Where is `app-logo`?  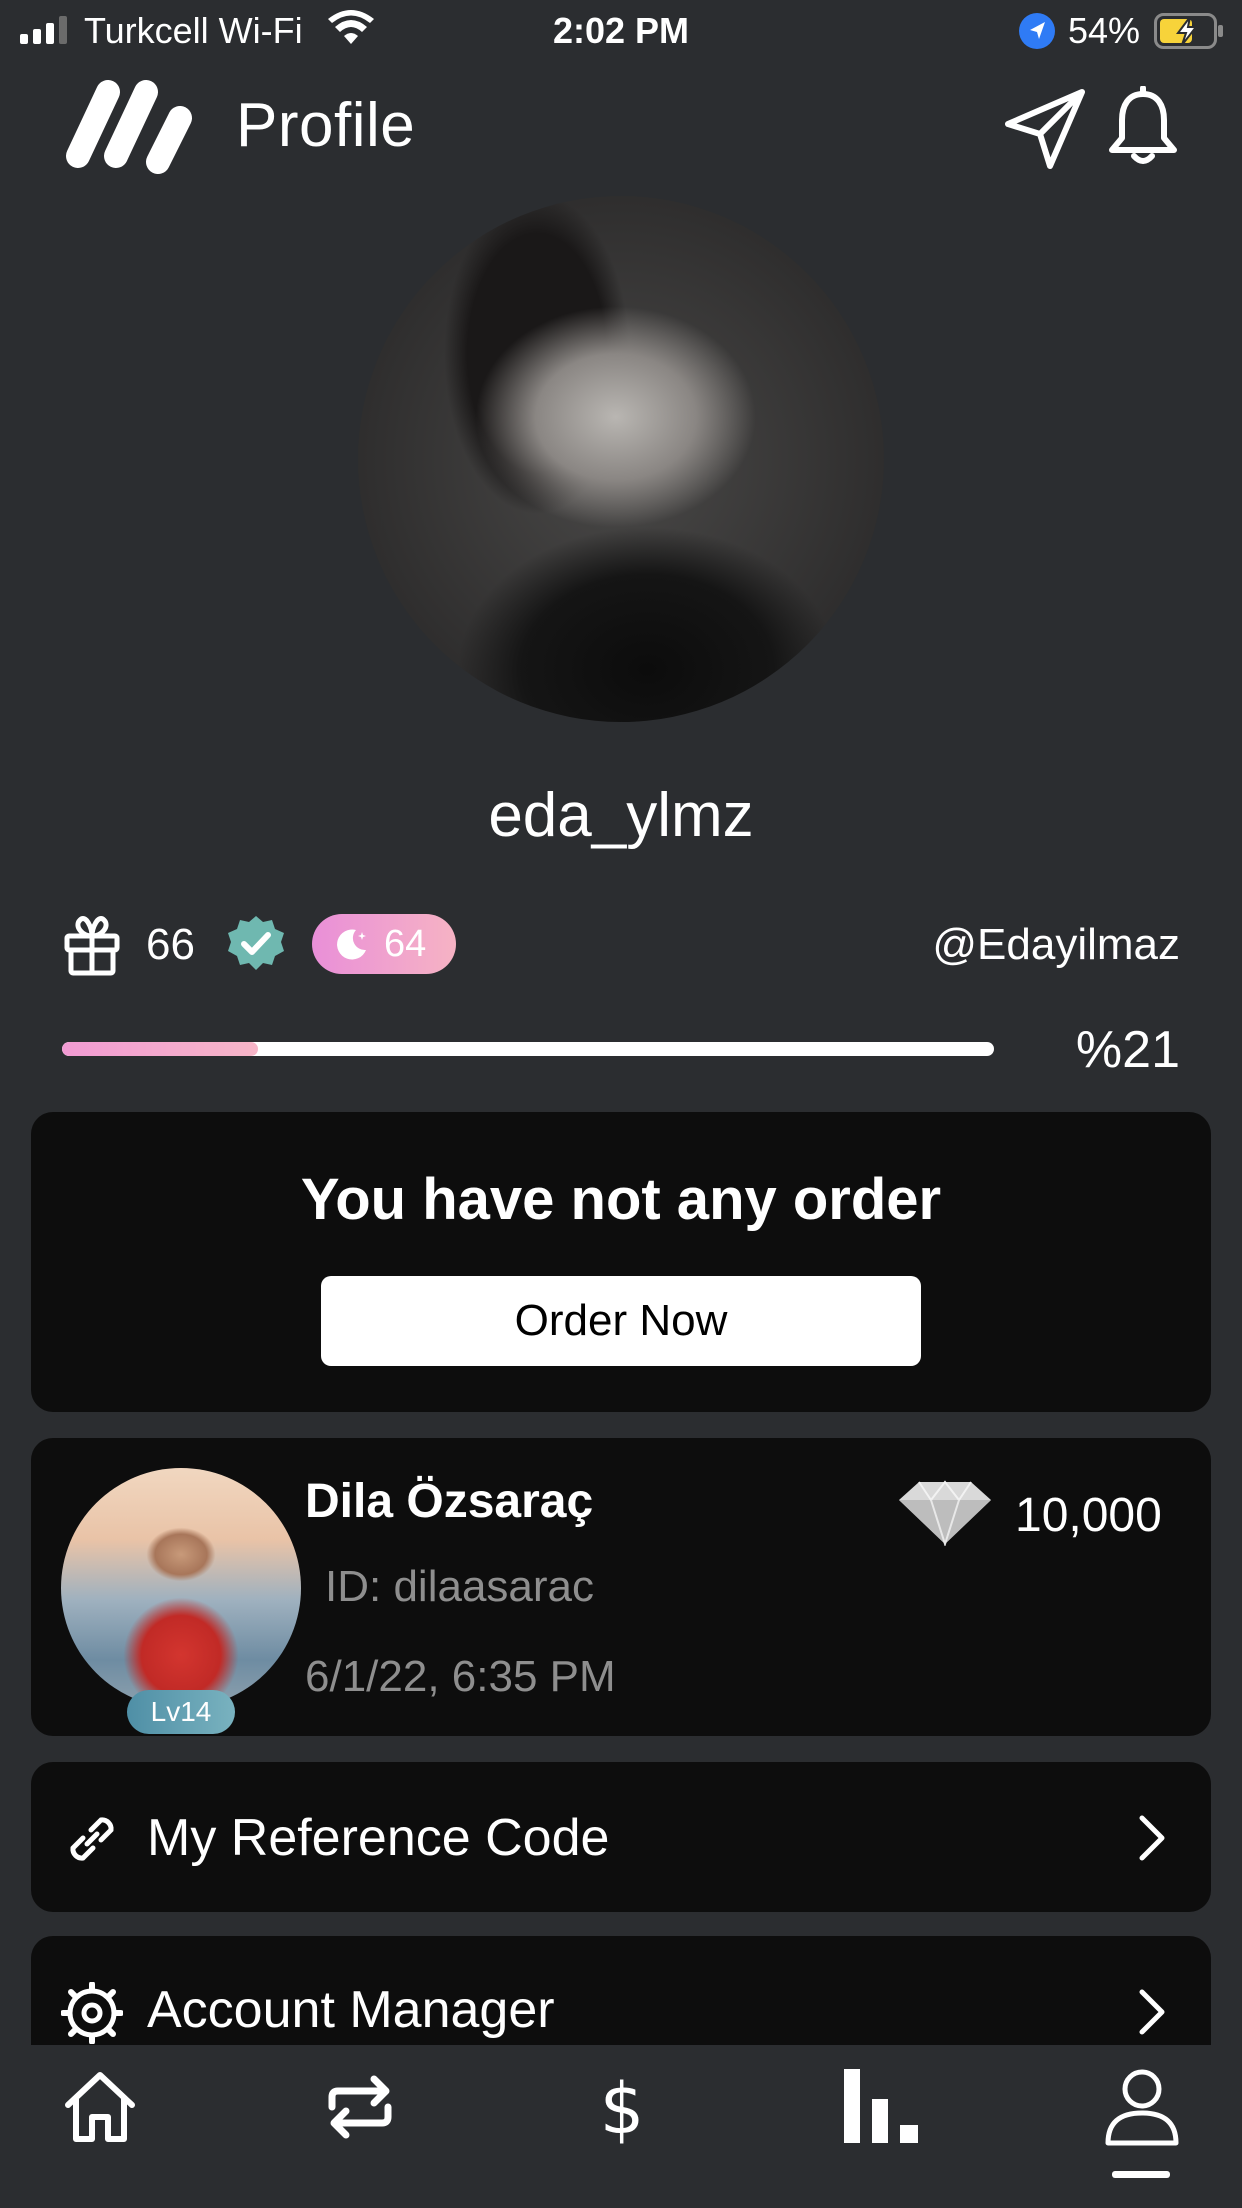 app-logo is located at coordinates (129, 127).